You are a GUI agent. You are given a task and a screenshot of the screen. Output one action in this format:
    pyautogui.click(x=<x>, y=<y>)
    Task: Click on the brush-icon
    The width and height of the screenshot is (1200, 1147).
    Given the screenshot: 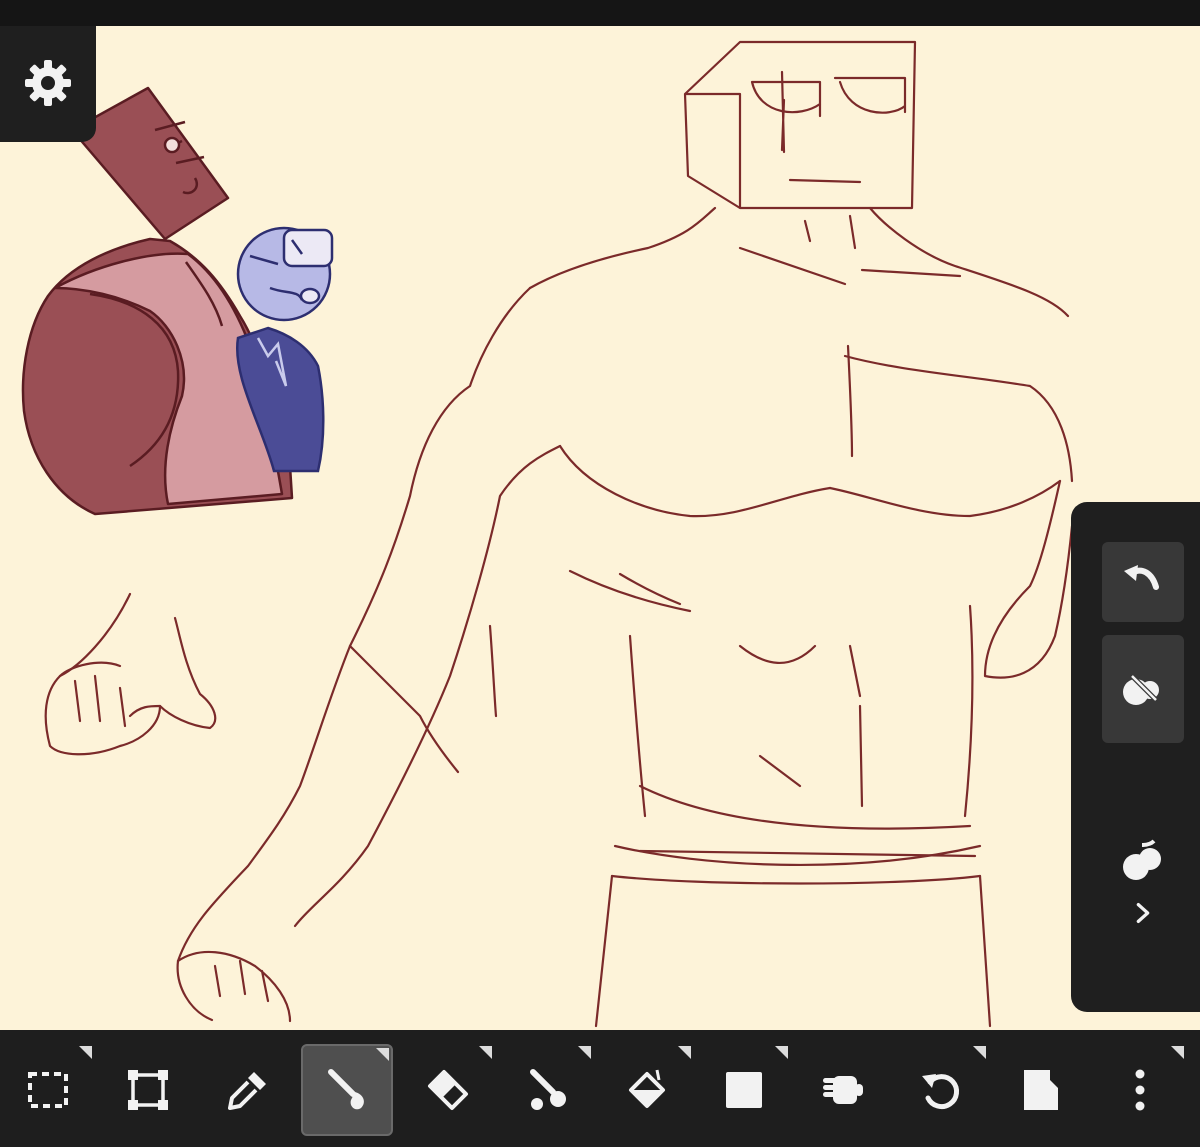 What is the action you would take?
    pyautogui.click(x=346, y=1089)
    